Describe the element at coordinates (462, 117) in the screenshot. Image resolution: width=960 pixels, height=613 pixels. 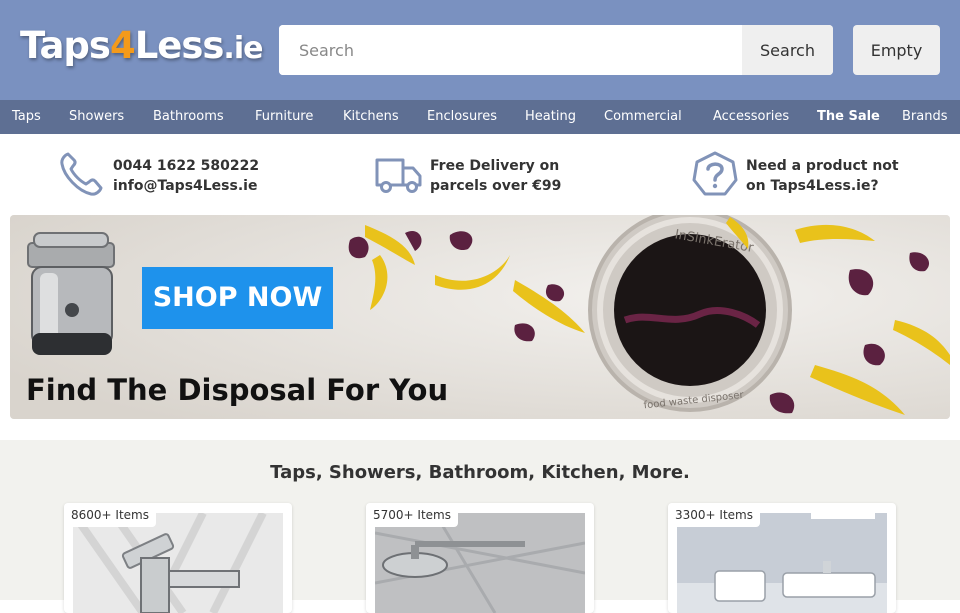
I see `nav-item-enclosures: Enclosures` at that location.